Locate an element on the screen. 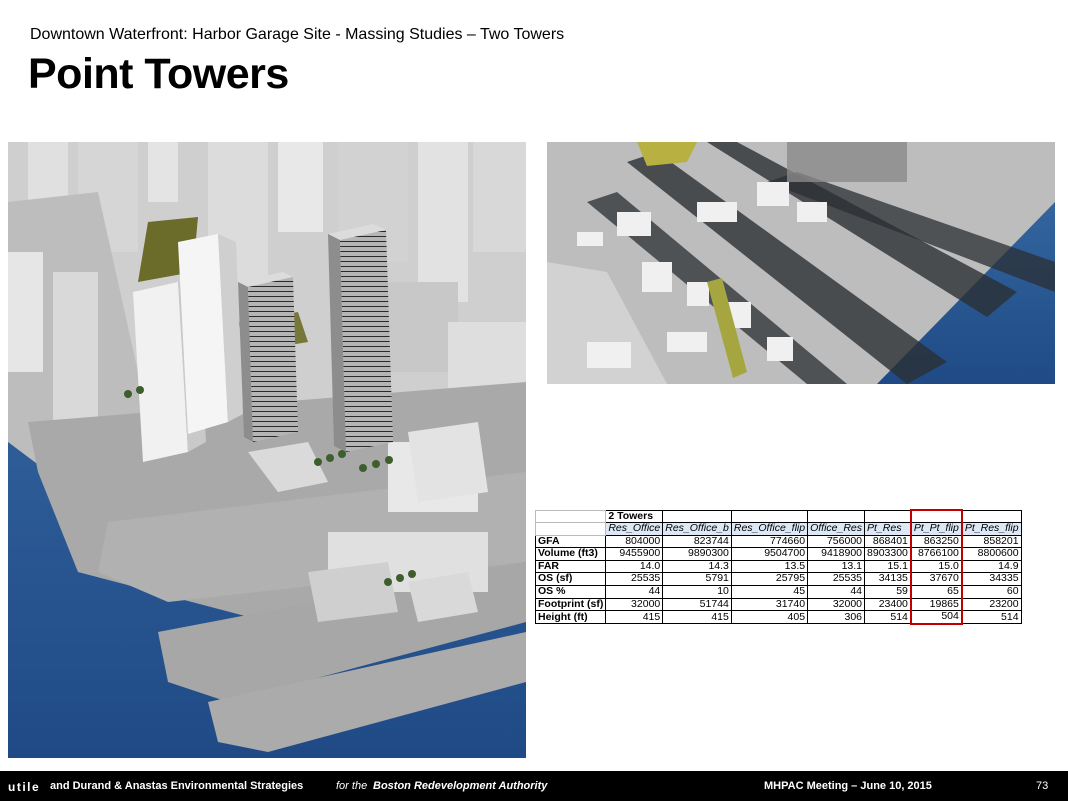 This screenshot has height=801, width=1068. table-row: OS % 44 10 45 44 59 65 60 is located at coordinates (778, 592).